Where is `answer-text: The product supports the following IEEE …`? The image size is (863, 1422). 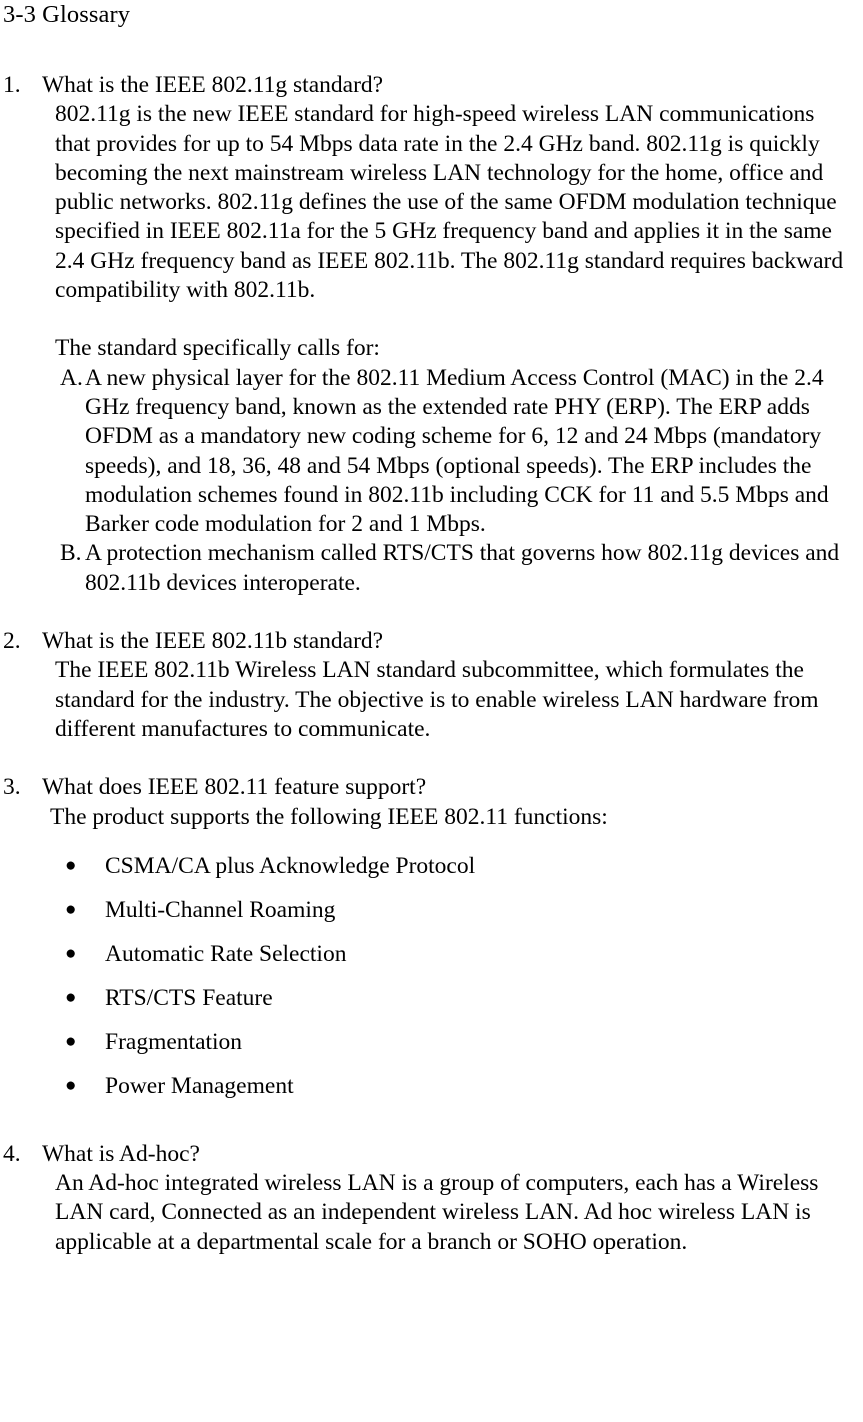 answer-text: The product supports the following IEEE … is located at coordinates (329, 816).